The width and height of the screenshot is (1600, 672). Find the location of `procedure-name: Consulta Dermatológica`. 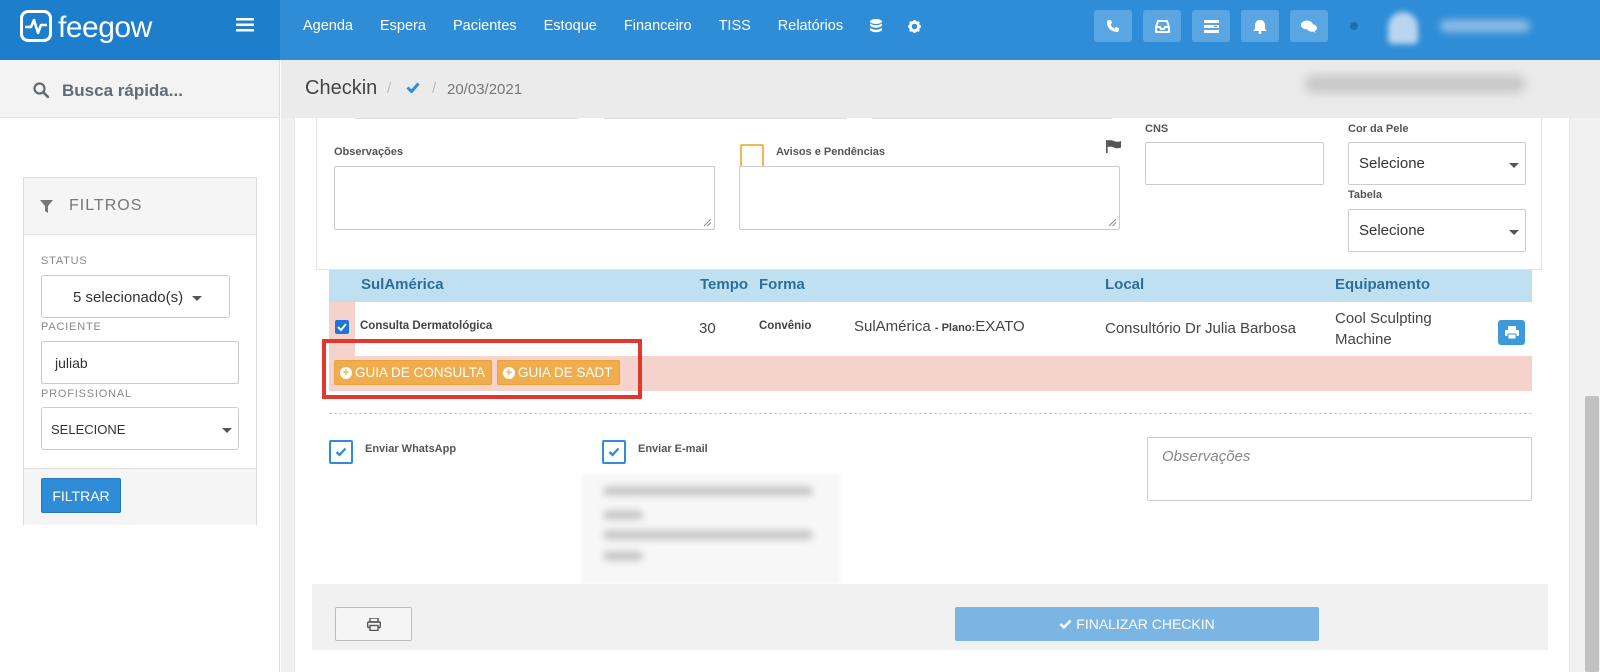

procedure-name: Consulta Dermatológica is located at coordinates (426, 326).